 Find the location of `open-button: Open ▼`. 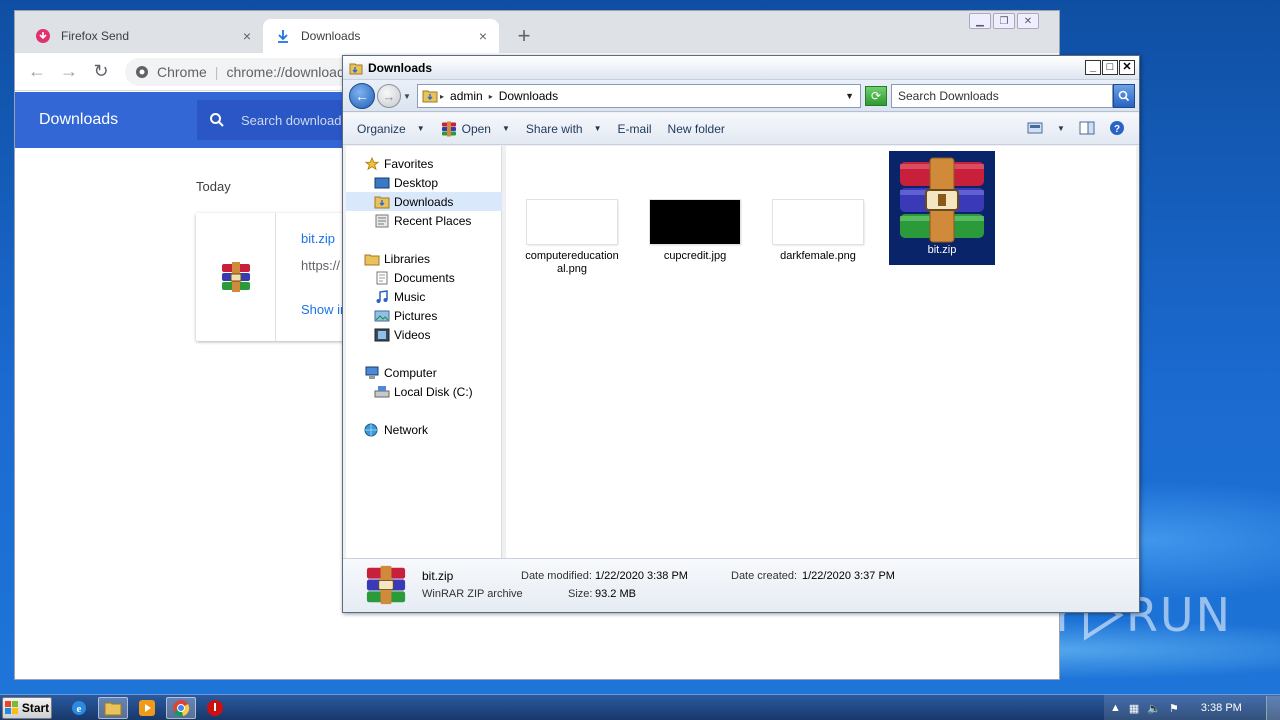

open-button: Open ▼ is located at coordinates (475, 129).